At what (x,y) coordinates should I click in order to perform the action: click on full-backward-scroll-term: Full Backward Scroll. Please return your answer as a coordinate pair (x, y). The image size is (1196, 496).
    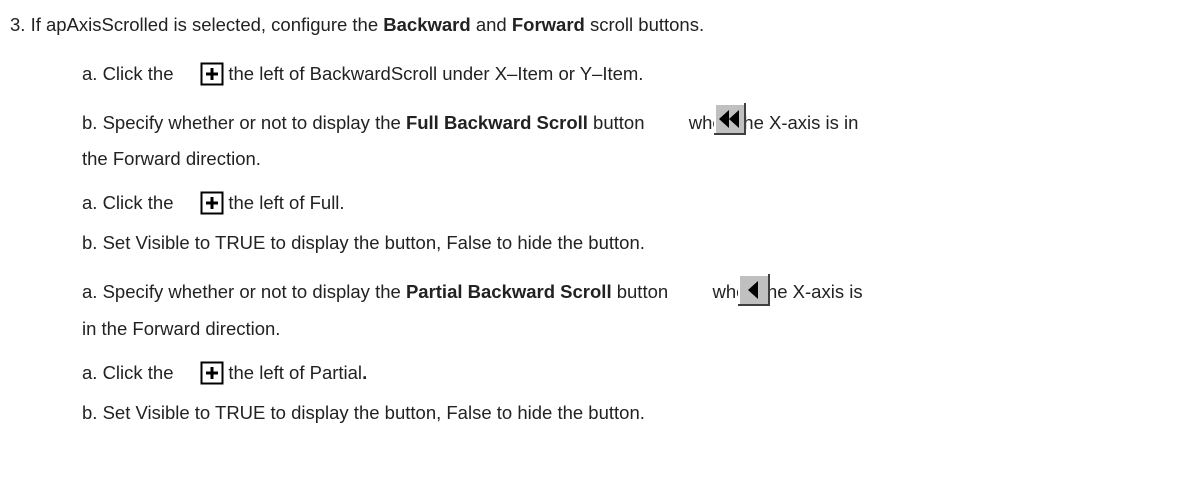
    Looking at the image, I should click on (496, 122).